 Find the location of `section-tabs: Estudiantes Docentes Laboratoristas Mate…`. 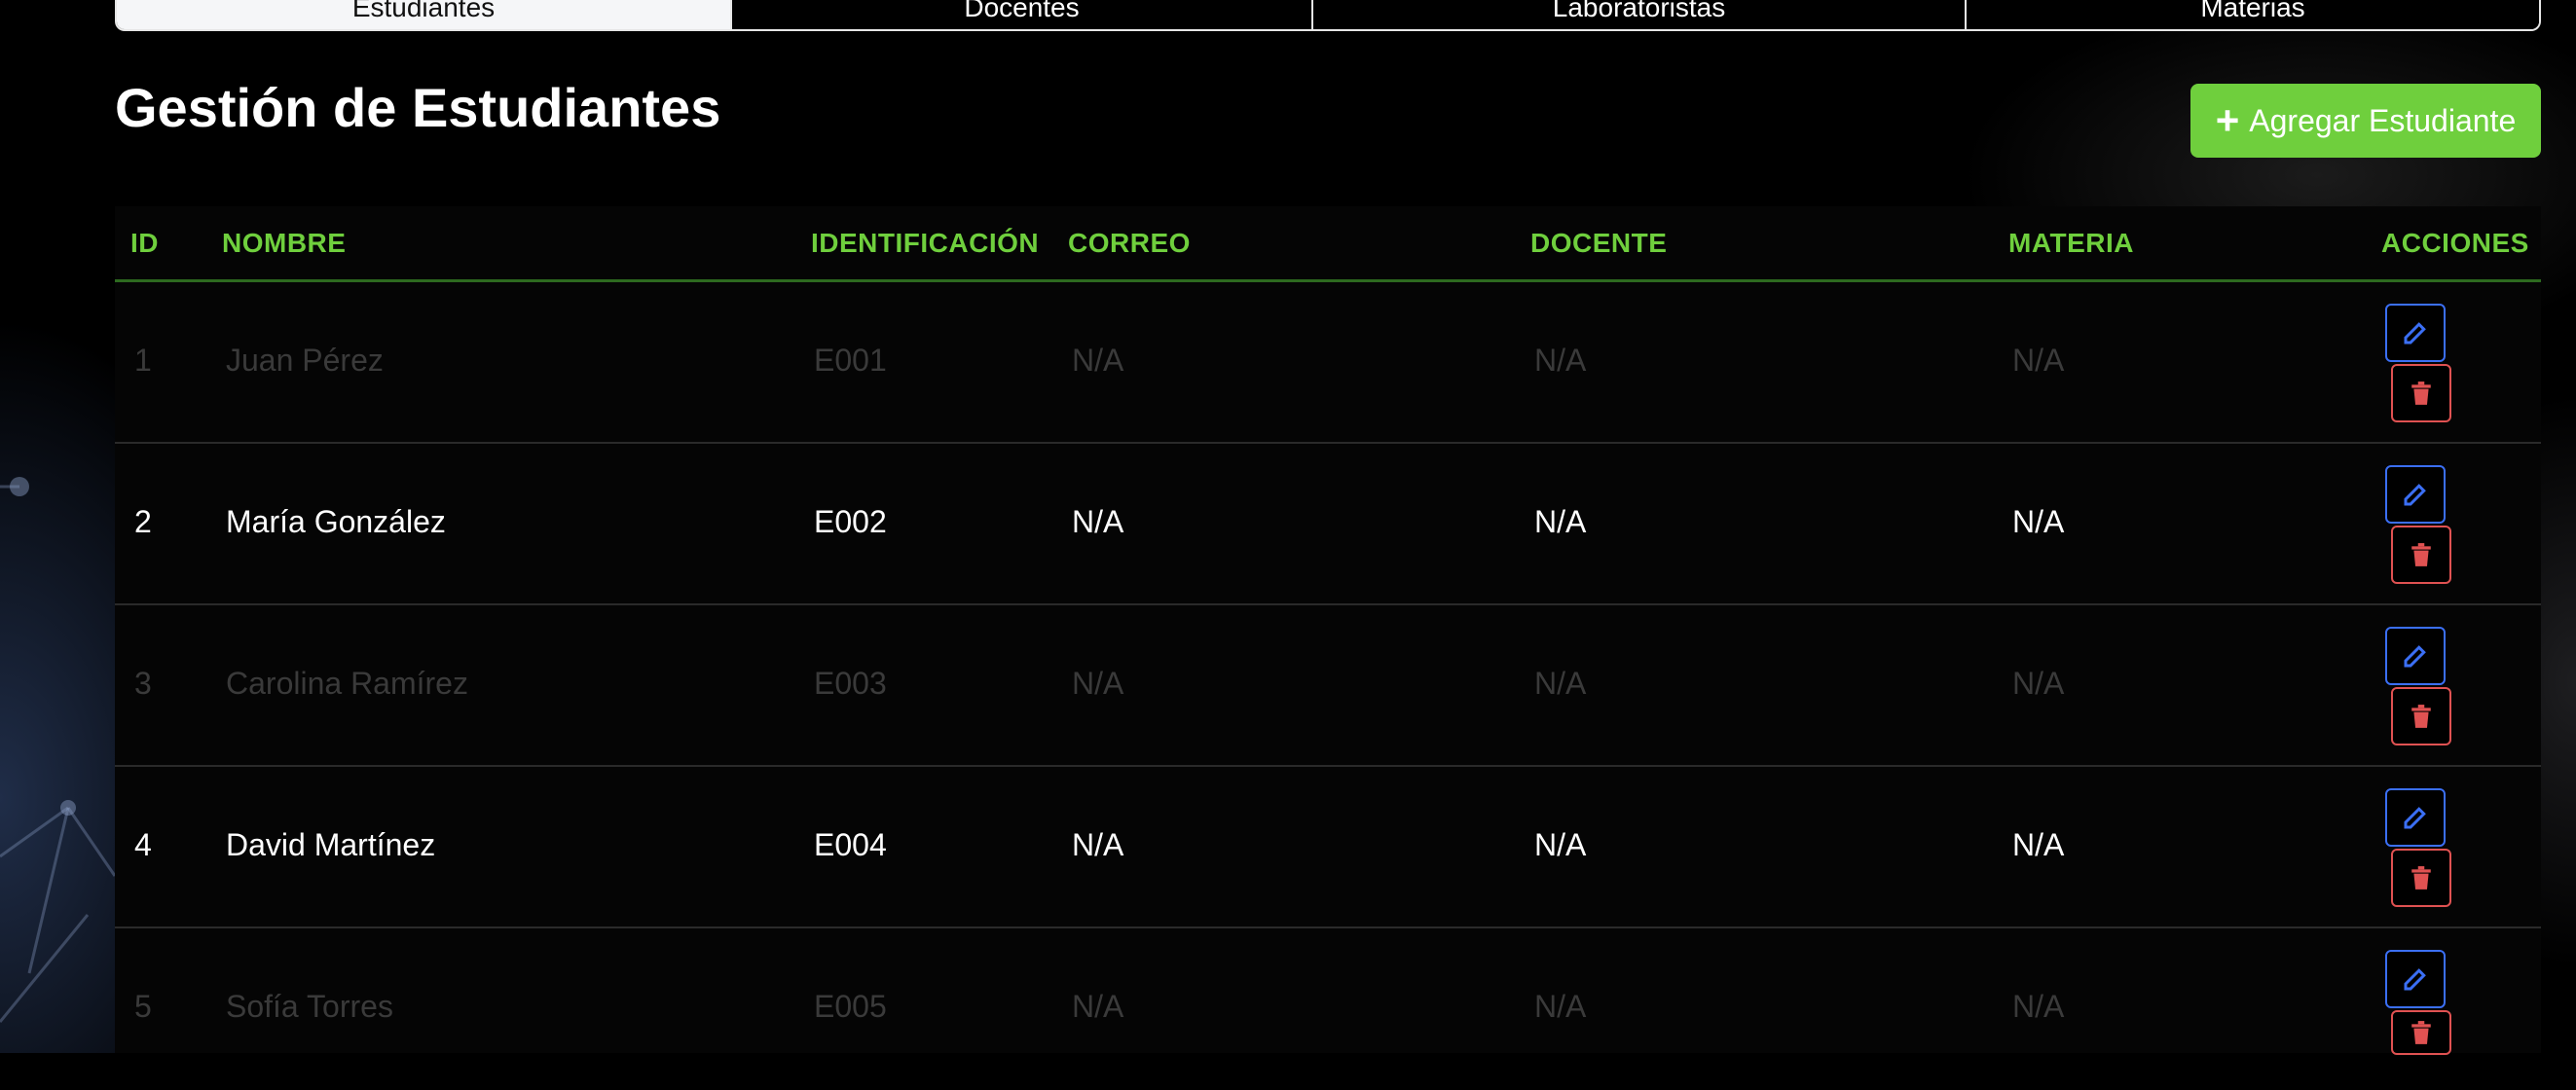

section-tabs: Estudiantes Docentes Laboratoristas Mate… is located at coordinates (1328, 15).